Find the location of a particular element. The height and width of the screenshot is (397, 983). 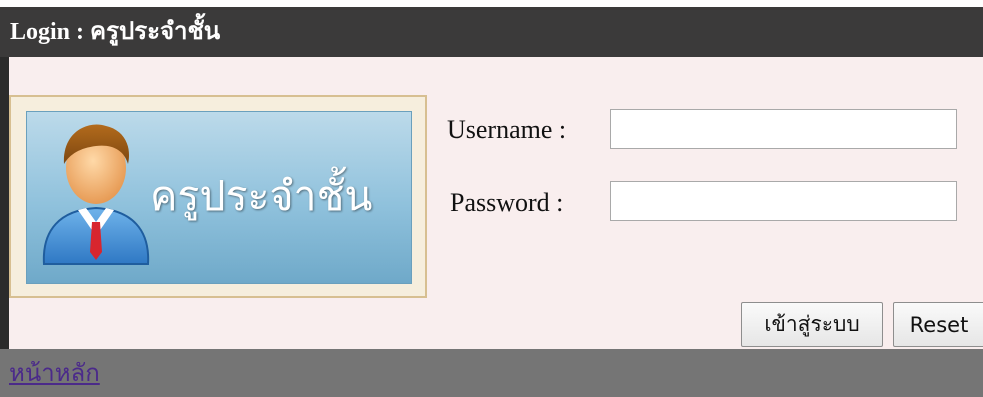

footer-bar is located at coordinates (491, 373).